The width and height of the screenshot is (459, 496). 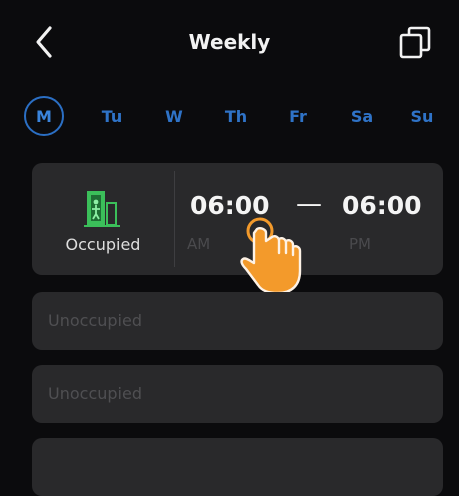 I want to click on day-selector: M Tu W Th Fr Sa Su, so click(x=240, y=117).